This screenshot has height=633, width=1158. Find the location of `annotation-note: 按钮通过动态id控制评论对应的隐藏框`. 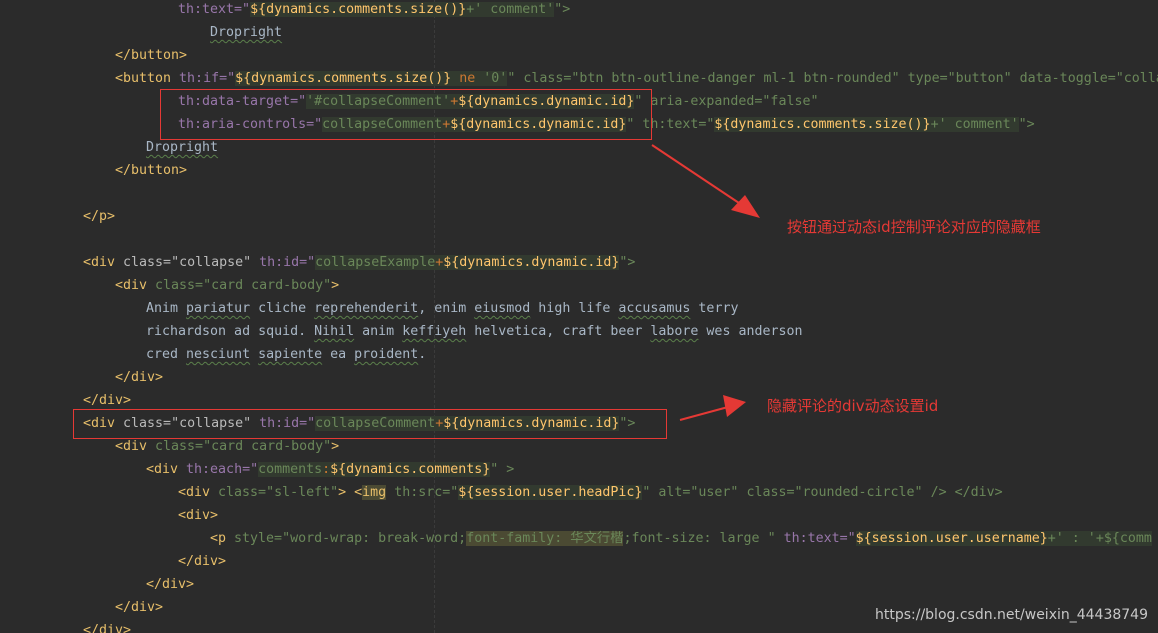

annotation-note: 按钮通过动态id控制评论对应的隐藏框 is located at coordinates (914, 227).